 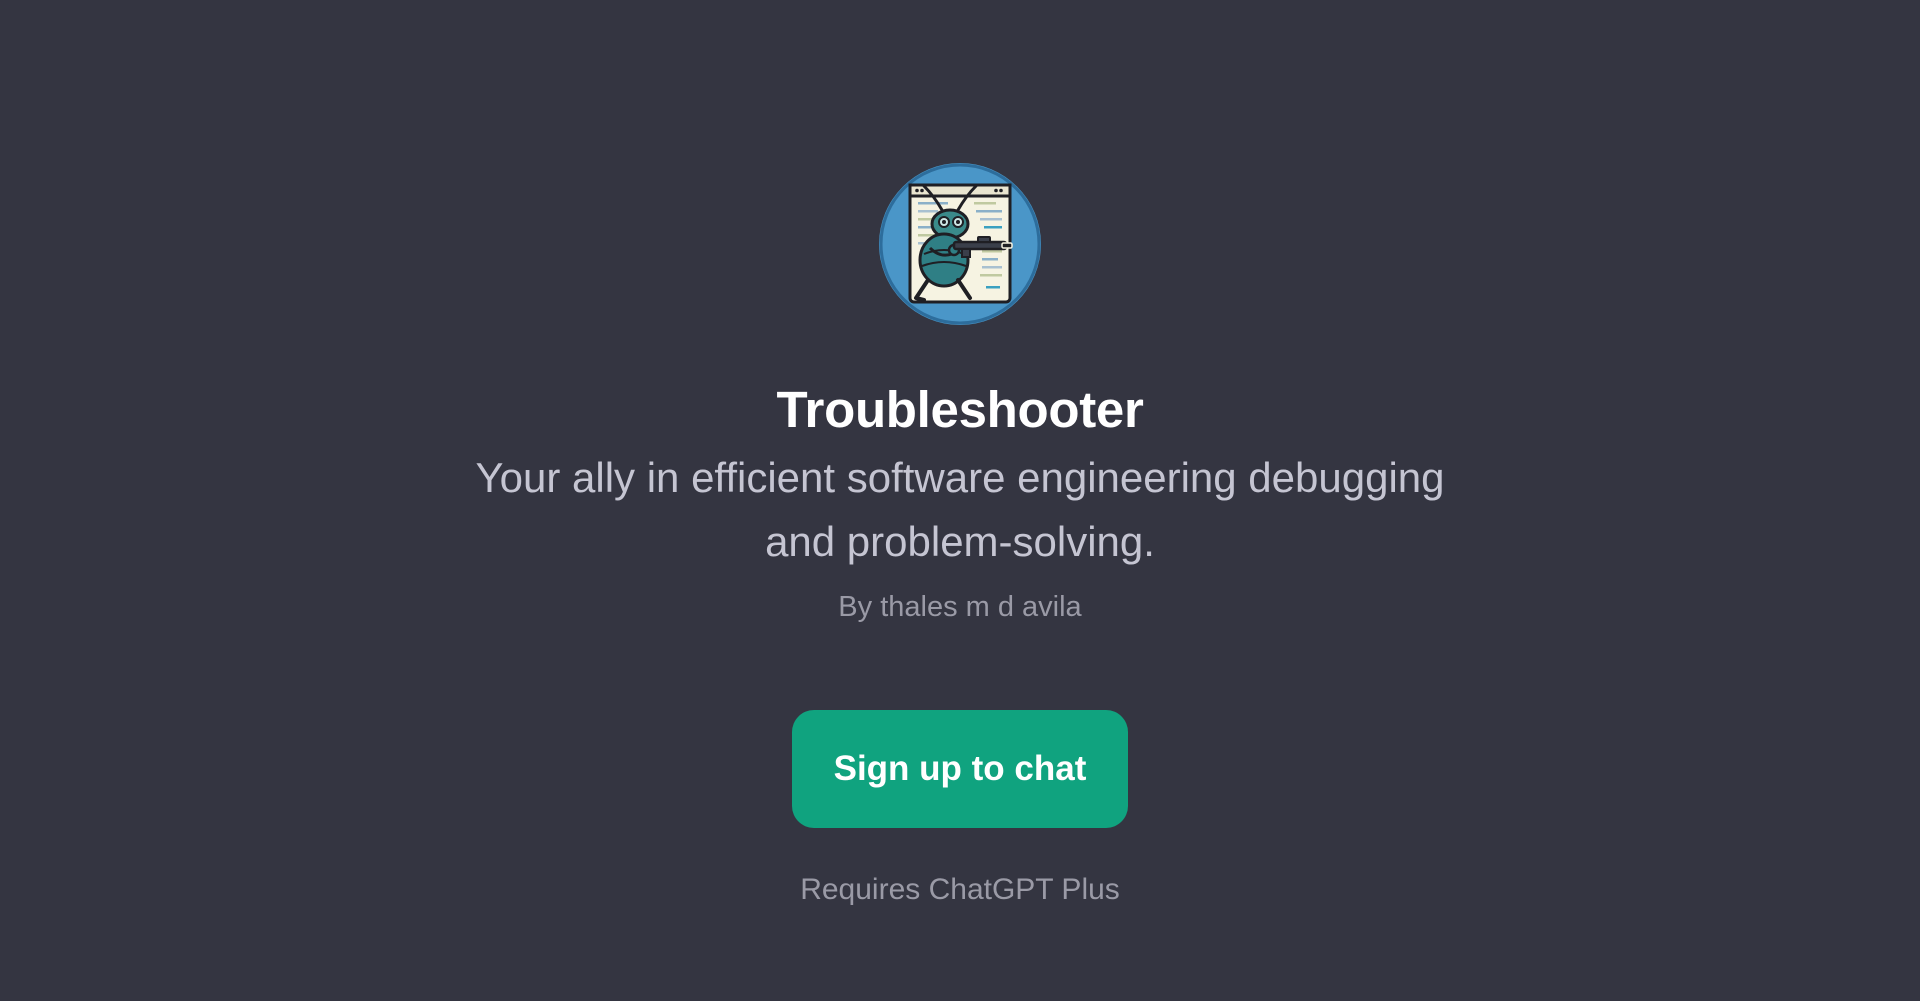 I want to click on gpt-title: Troubleshooter, so click(x=960, y=409).